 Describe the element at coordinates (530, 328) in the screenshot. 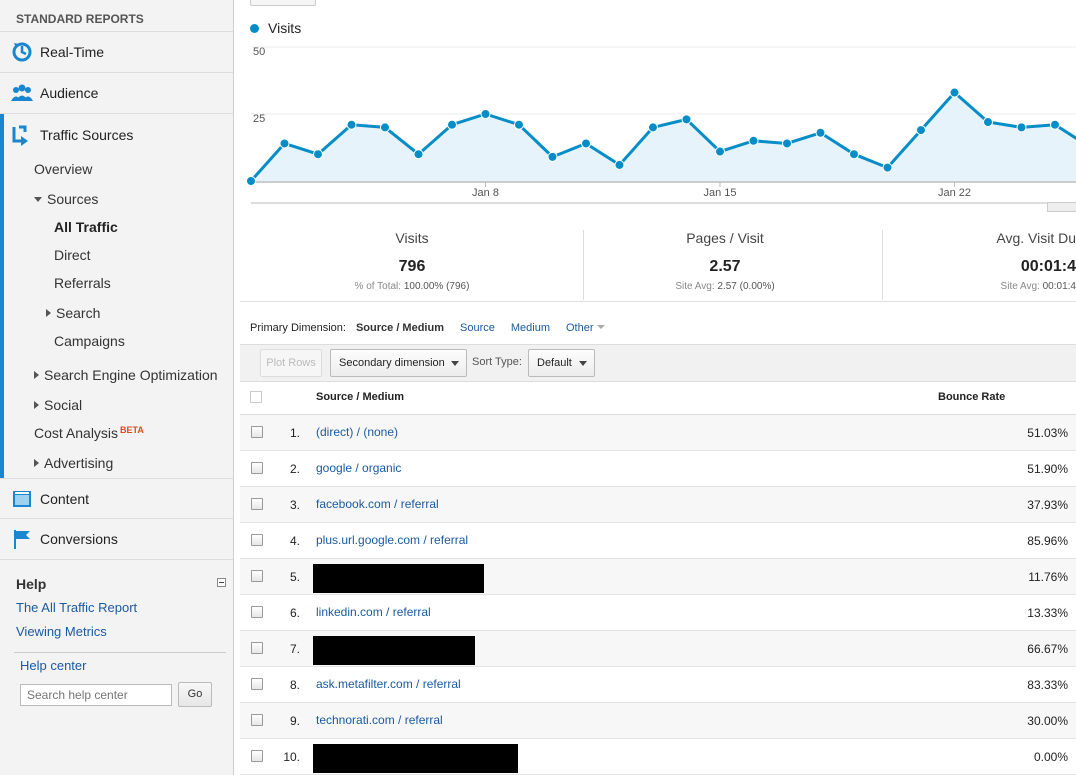

I see `dimension-medium: Medium` at that location.